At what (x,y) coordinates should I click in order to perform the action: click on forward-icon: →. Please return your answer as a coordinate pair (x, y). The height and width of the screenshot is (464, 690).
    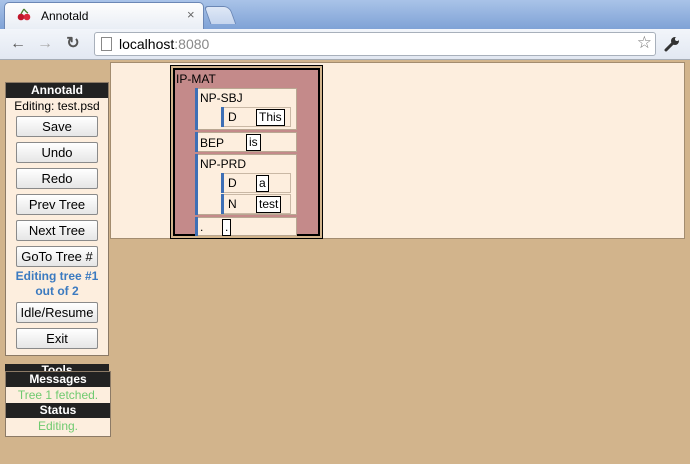
    Looking at the image, I should click on (45, 44).